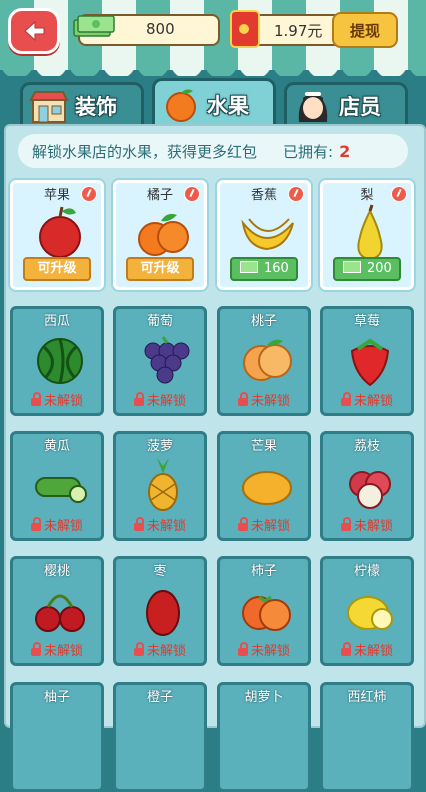 Image resolution: width=426 pixels, height=792 pixels. I want to click on fruit-card: 西红柿, so click(367, 737).